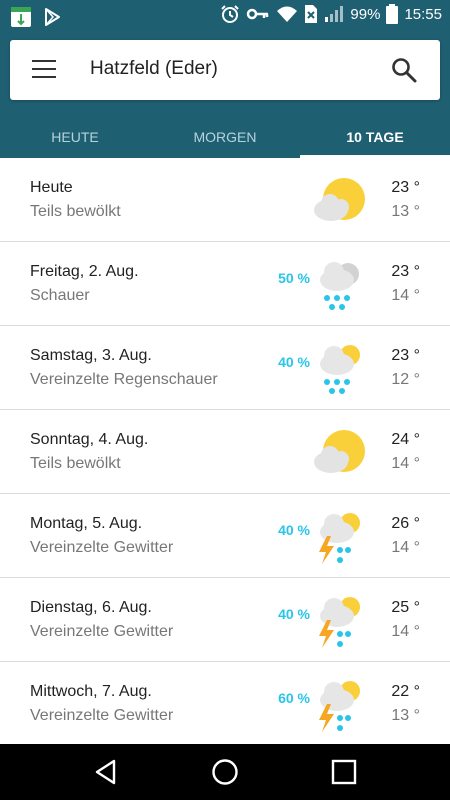 The width and height of the screenshot is (450, 800). What do you see at coordinates (340, 369) in the screenshot?
I see `scattered-showers-icon` at bounding box center [340, 369].